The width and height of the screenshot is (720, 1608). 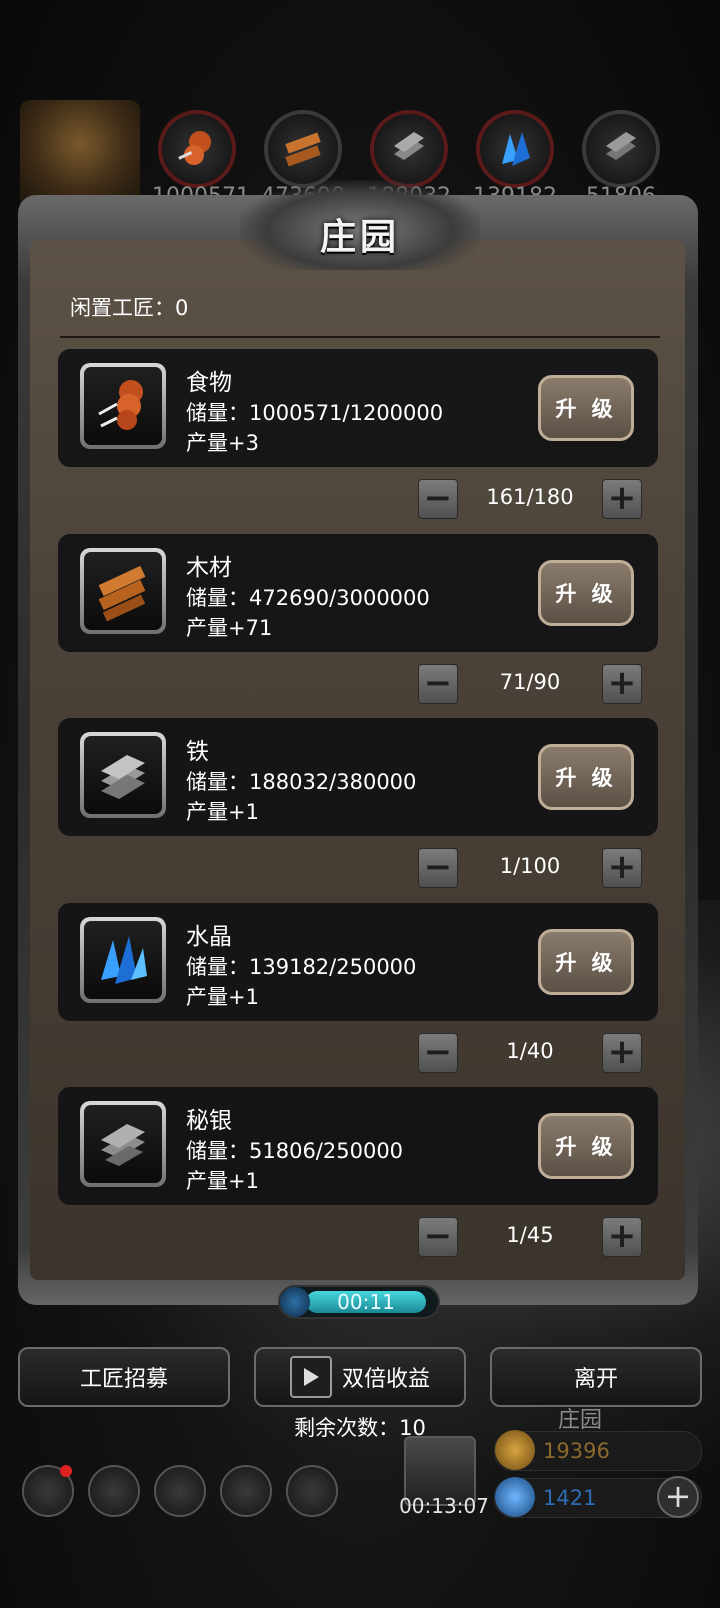 What do you see at coordinates (209, 937) in the screenshot?
I see `resource-name: 水晶` at bounding box center [209, 937].